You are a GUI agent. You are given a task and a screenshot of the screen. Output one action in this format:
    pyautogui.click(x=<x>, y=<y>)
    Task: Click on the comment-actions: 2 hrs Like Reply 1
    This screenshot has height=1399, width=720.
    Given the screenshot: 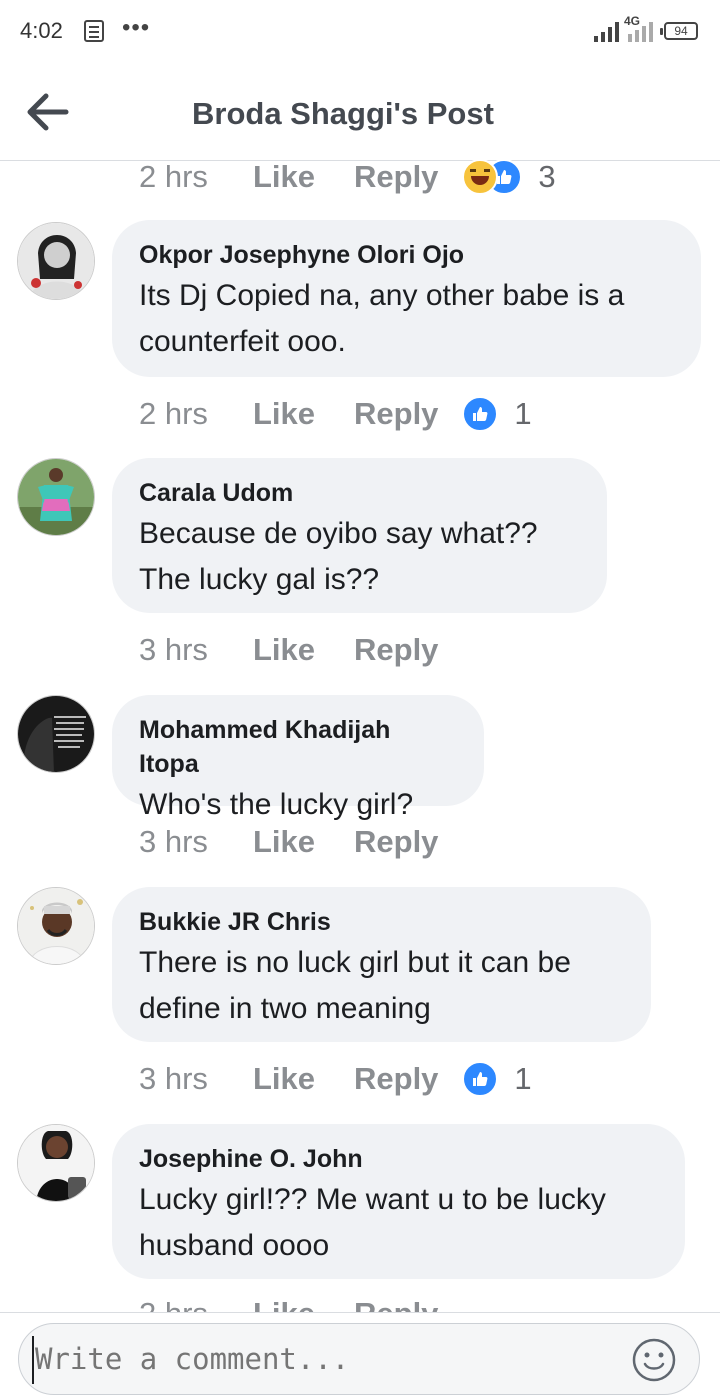 What is the action you would take?
    pyautogui.click(x=335, y=414)
    